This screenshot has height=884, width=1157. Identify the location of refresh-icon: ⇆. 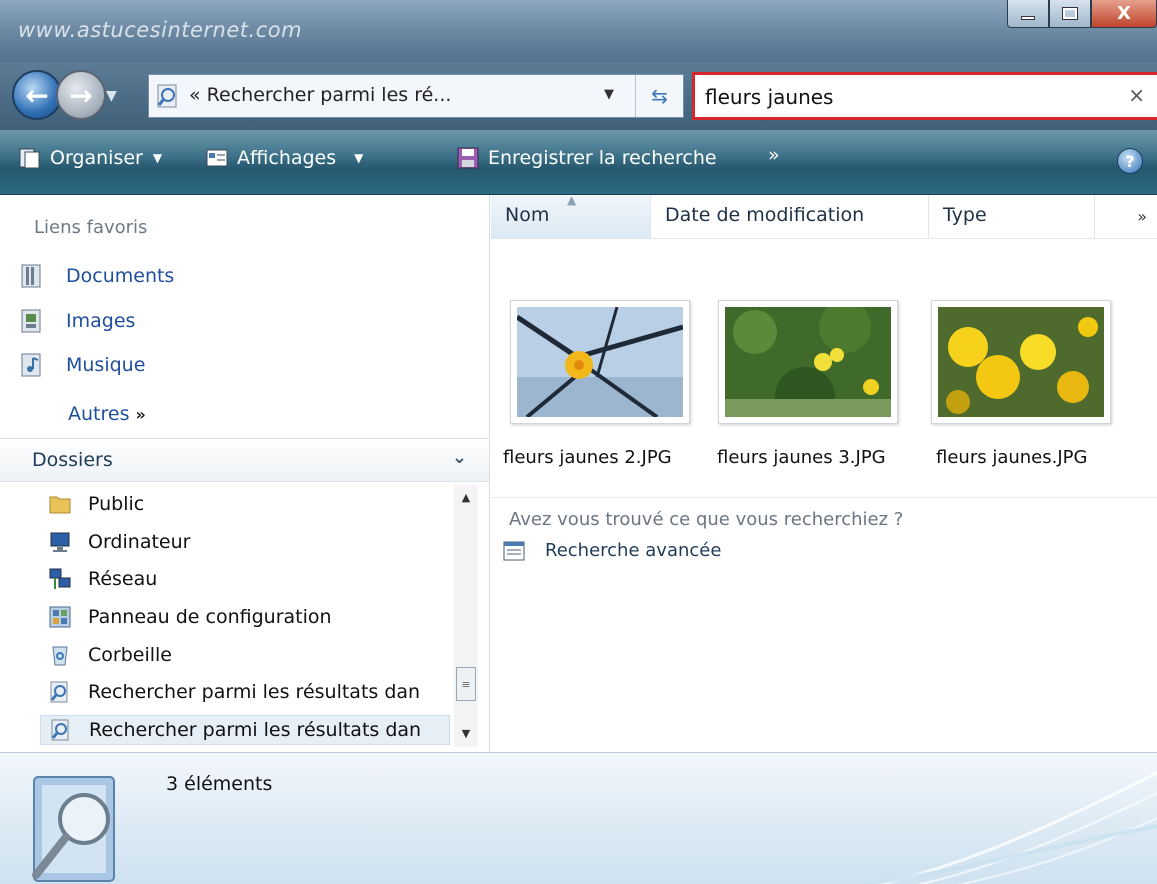
(659, 96).